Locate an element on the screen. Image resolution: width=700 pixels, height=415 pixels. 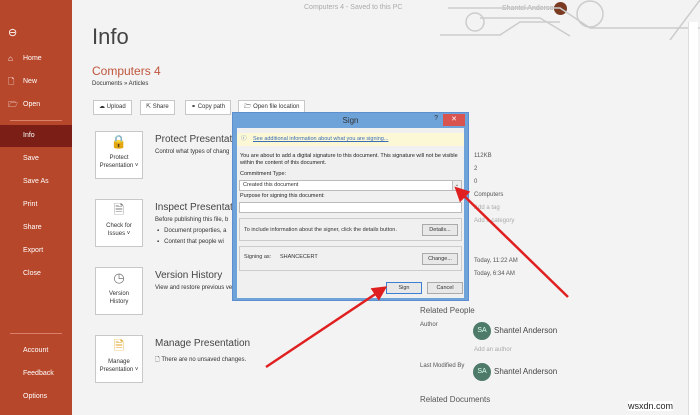
arrow-to-sign is located at coordinates (326, 327).